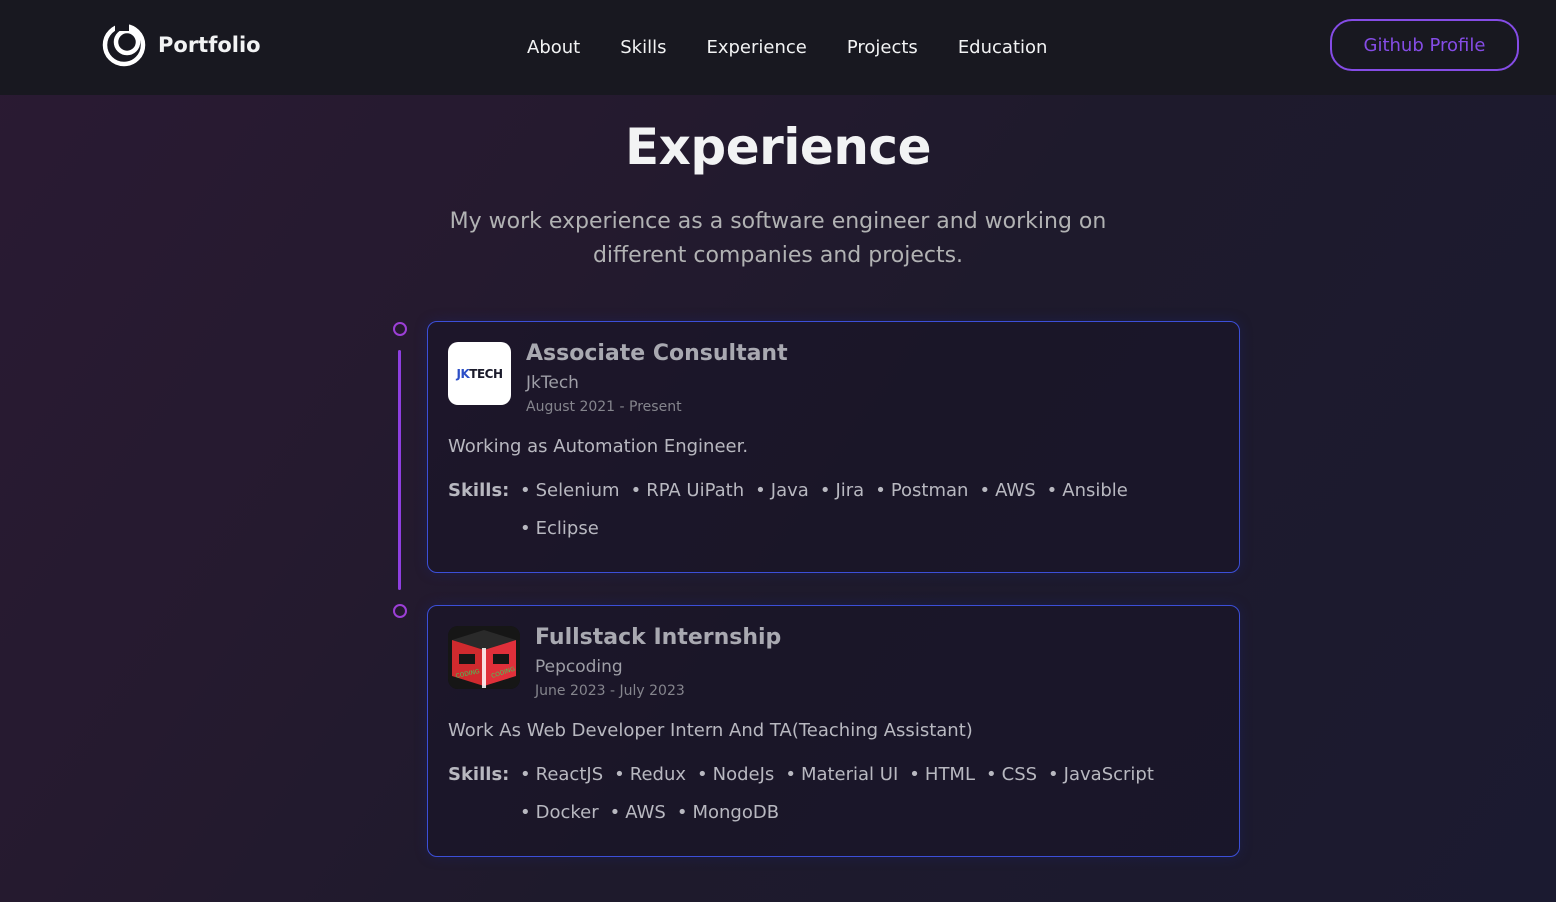 The width and height of the screenshot is (1556, 902). I want to click on brand-logo: Portfolio, so click(181, 45).